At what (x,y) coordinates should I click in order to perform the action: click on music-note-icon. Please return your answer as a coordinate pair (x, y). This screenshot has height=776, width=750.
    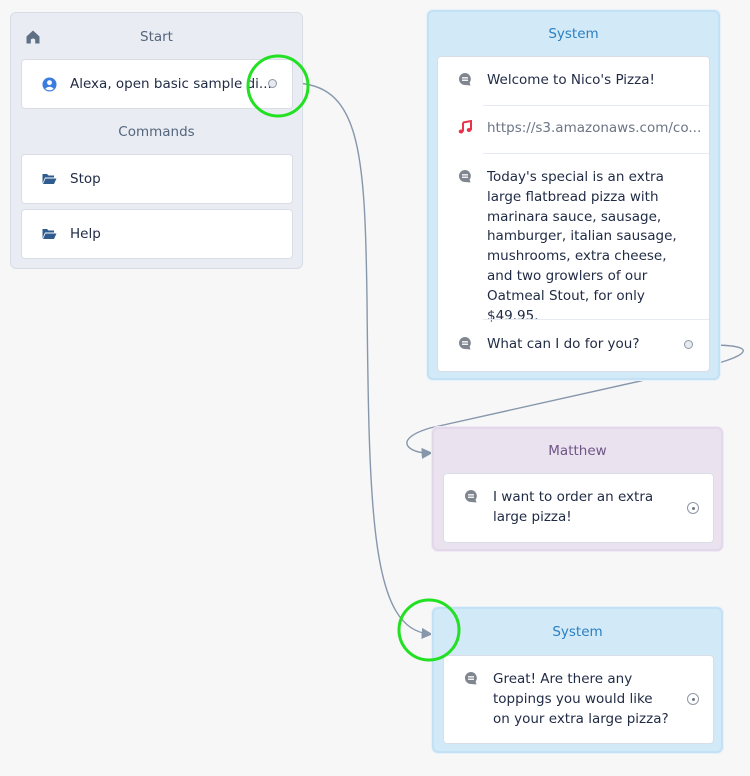
    Looking at the image, I should click on (465, 129).